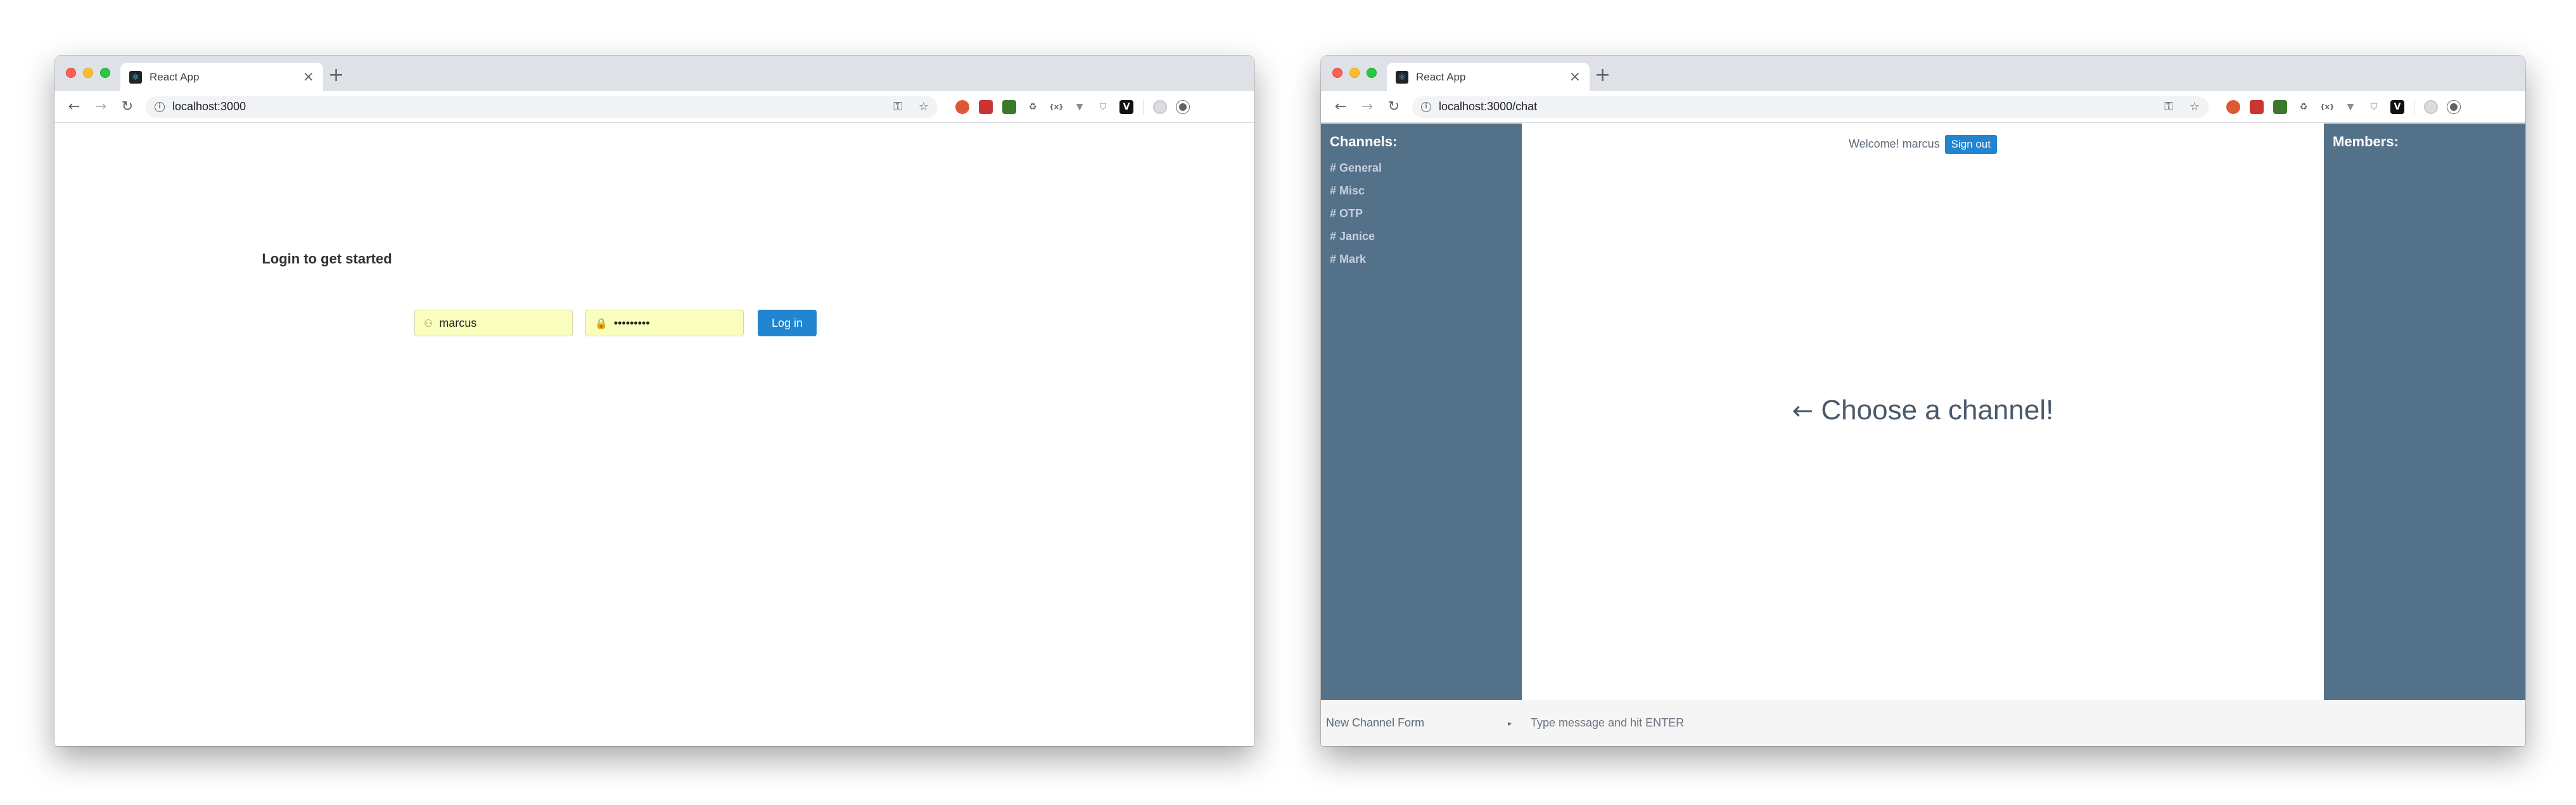 The height and width of the screenshot is (805, 2576). I want to click on new-channel-form: New Channel Form ▸, so click(1421, 723).